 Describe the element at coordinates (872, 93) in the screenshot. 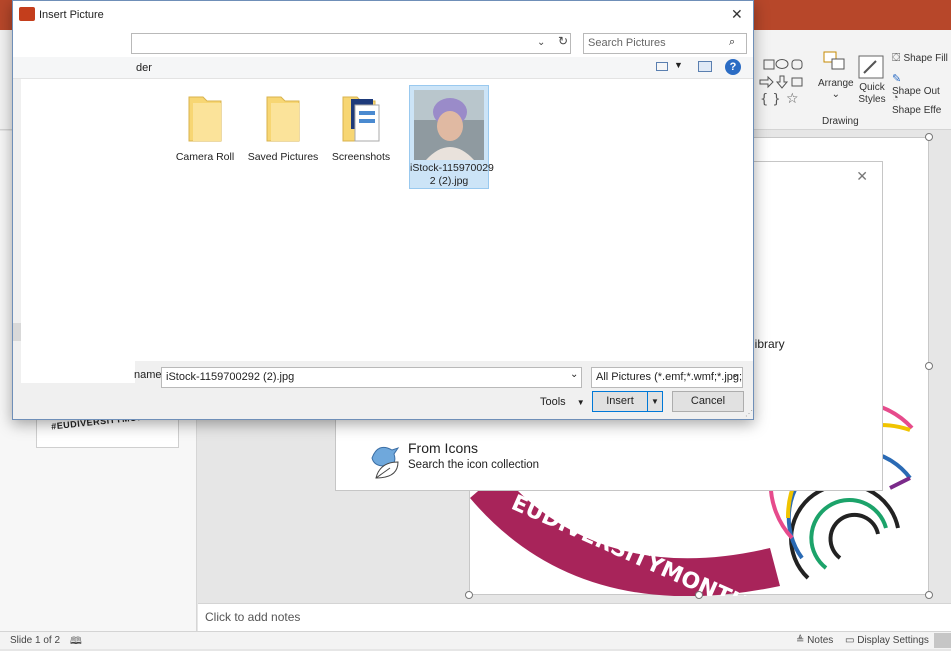

I see `quick-styles-label: Quick Styles` at that location.